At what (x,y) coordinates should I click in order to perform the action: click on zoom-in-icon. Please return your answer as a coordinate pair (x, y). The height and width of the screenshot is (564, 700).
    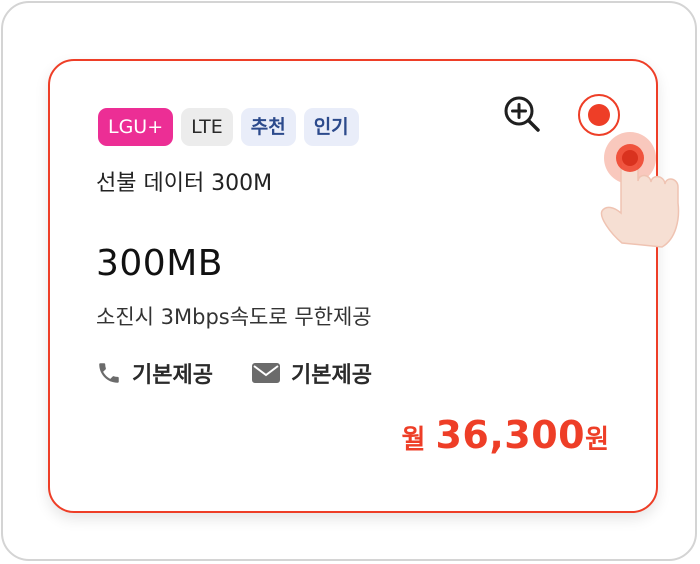
    Looking at the image, I should click on (522, 114).